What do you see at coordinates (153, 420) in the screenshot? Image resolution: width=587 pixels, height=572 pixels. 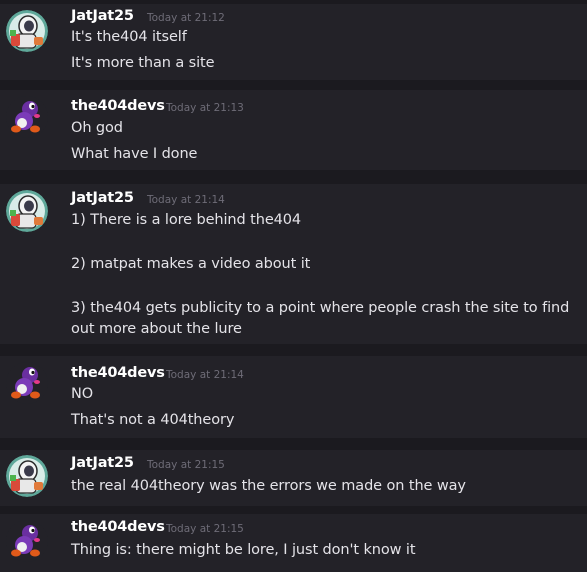 I see `message-line: That's not a 404theory` at bounding box center [153, 420].